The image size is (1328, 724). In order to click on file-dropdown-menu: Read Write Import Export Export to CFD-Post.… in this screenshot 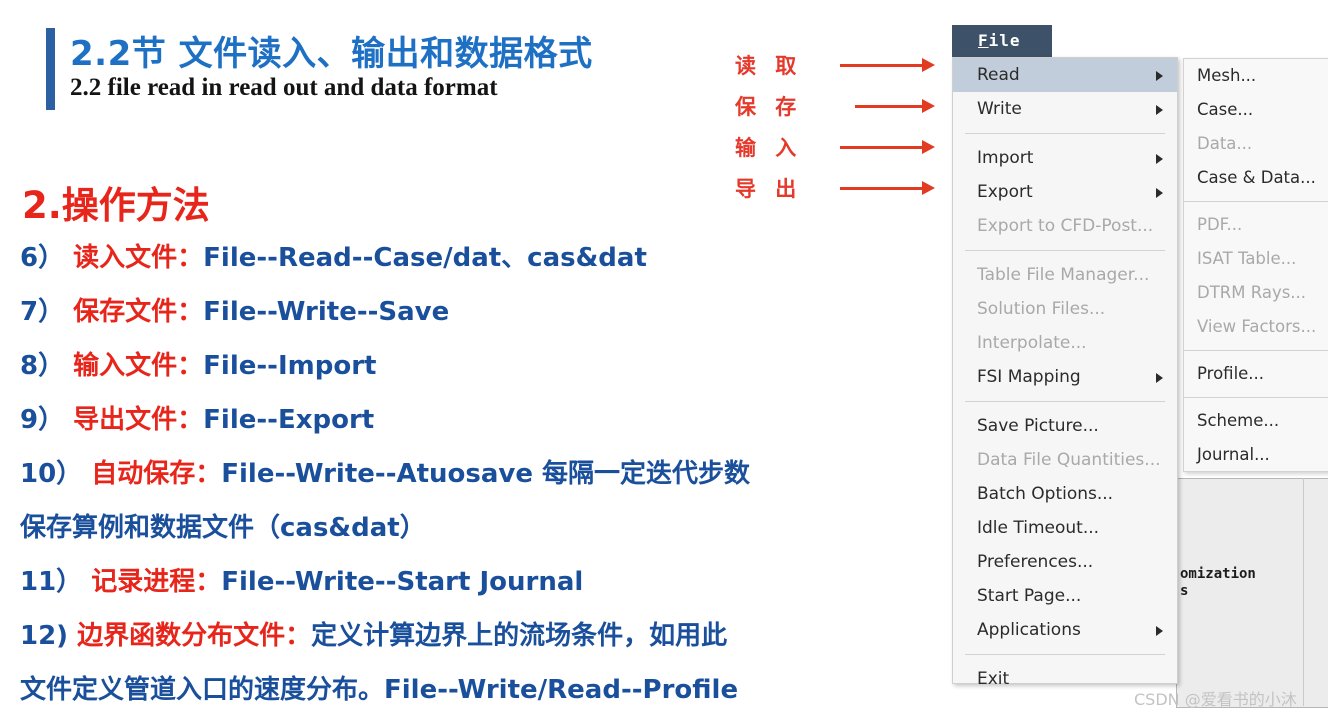, I will do `click(1065, 373)`.